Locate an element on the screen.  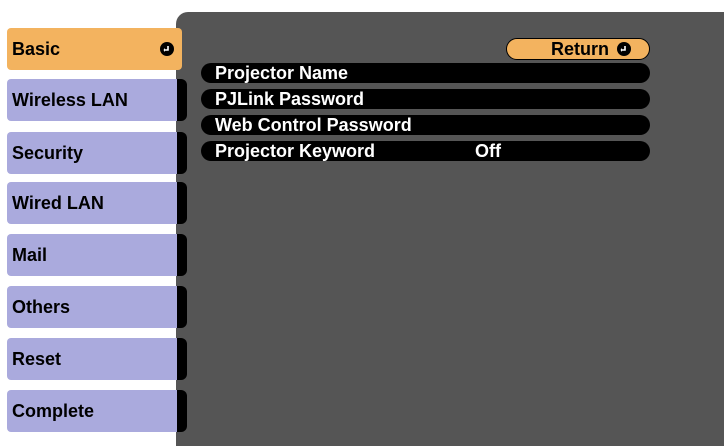
setting-label: Projector Keyword is located at coordinates (295, 151).